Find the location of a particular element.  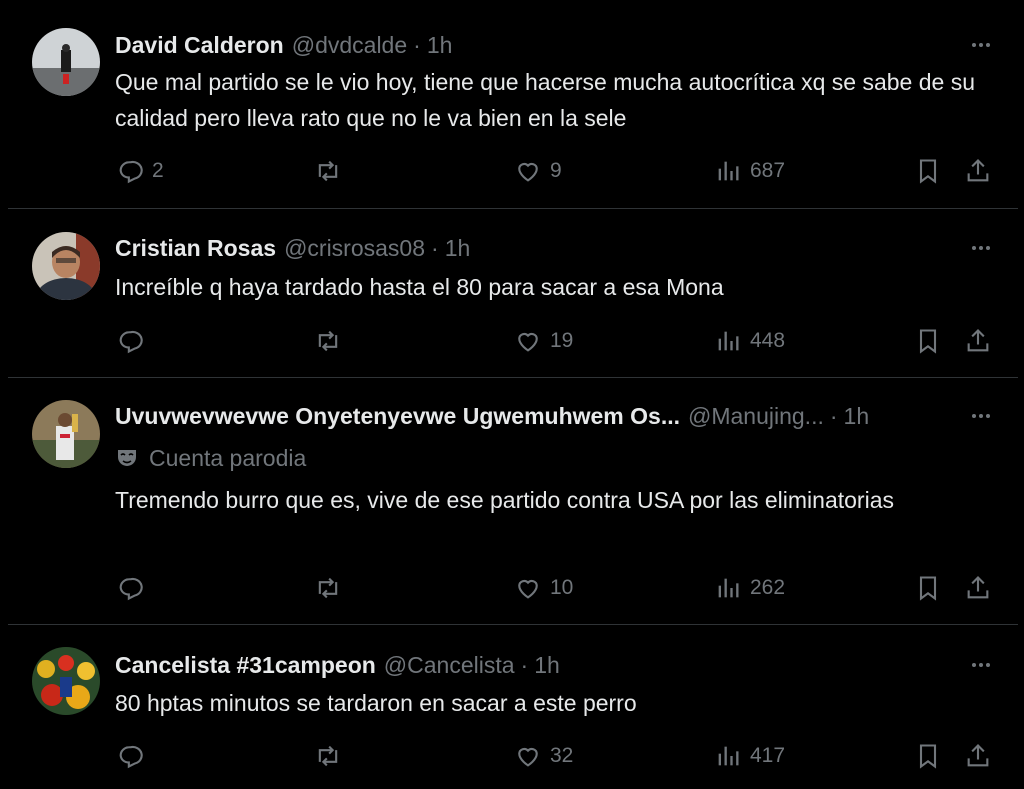

views-count: 417 is located at coordinates (768, 755).